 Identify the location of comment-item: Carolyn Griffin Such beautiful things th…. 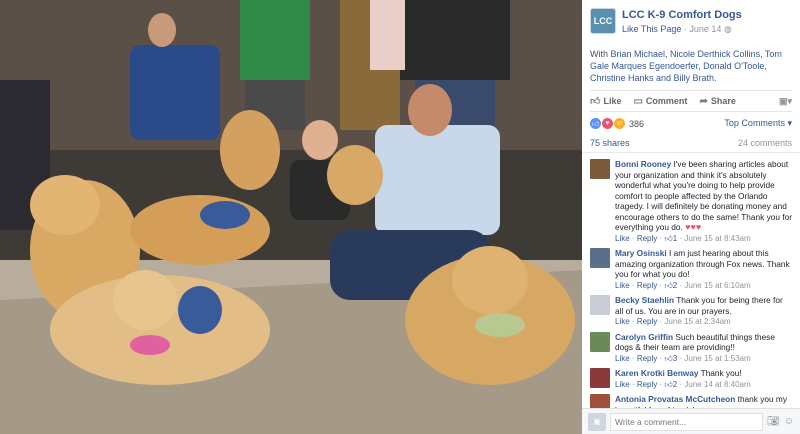
(691, 348).